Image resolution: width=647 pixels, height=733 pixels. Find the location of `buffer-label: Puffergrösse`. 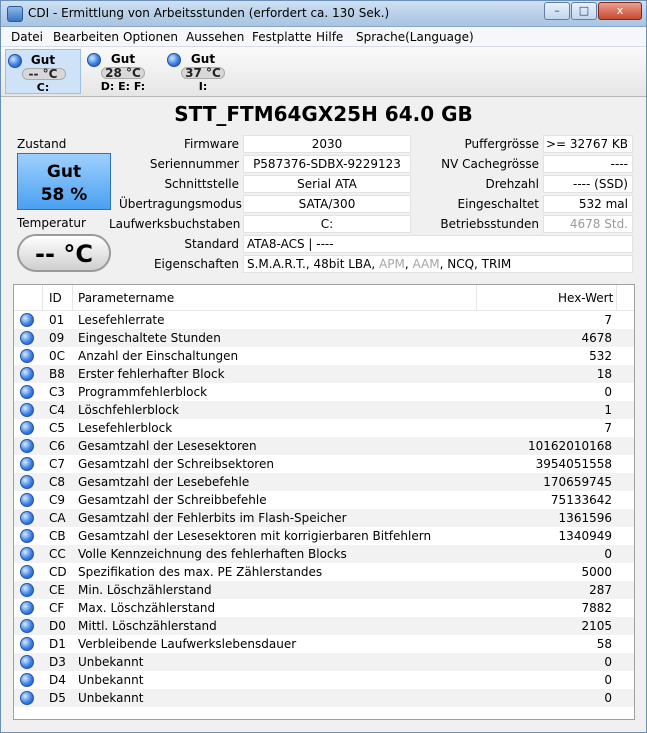

buffer-label: Puffergrösse is located at coordinates (501, 144).